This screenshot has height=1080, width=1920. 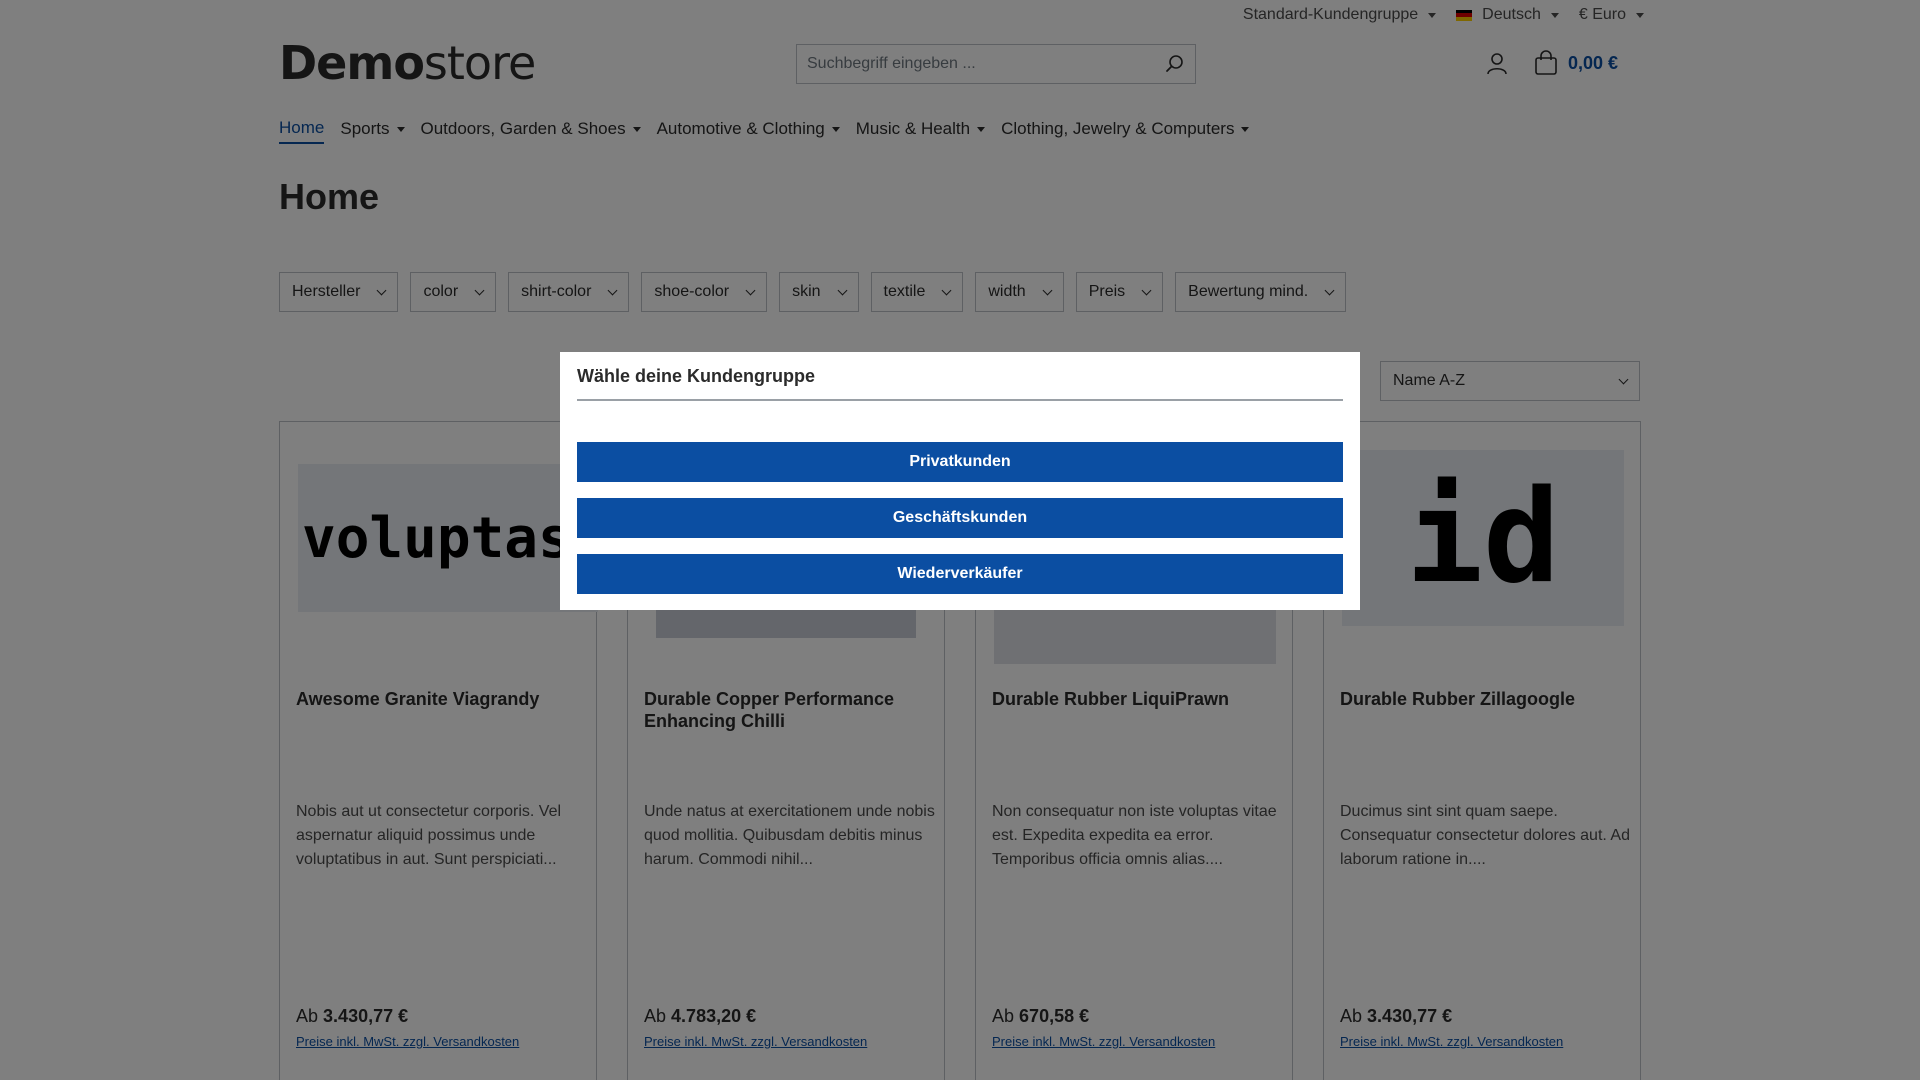 I want to click on business-customers-button: Geschäftskunden, so click(x=960, y=518).